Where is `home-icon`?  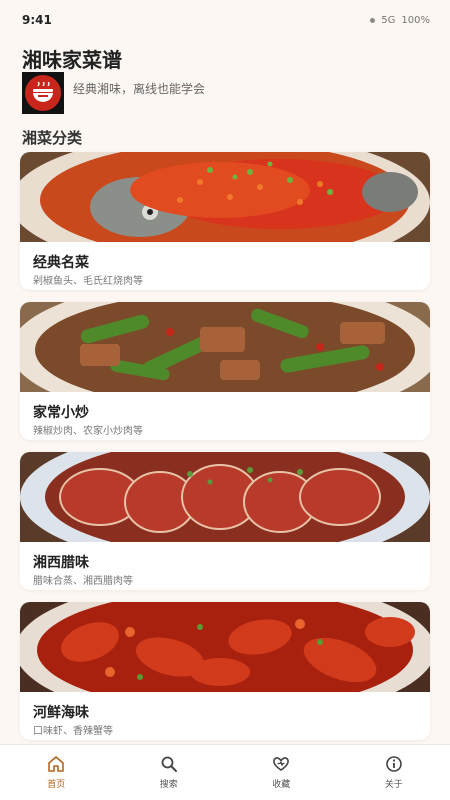 home-icon is located at coordinates (56, 764).